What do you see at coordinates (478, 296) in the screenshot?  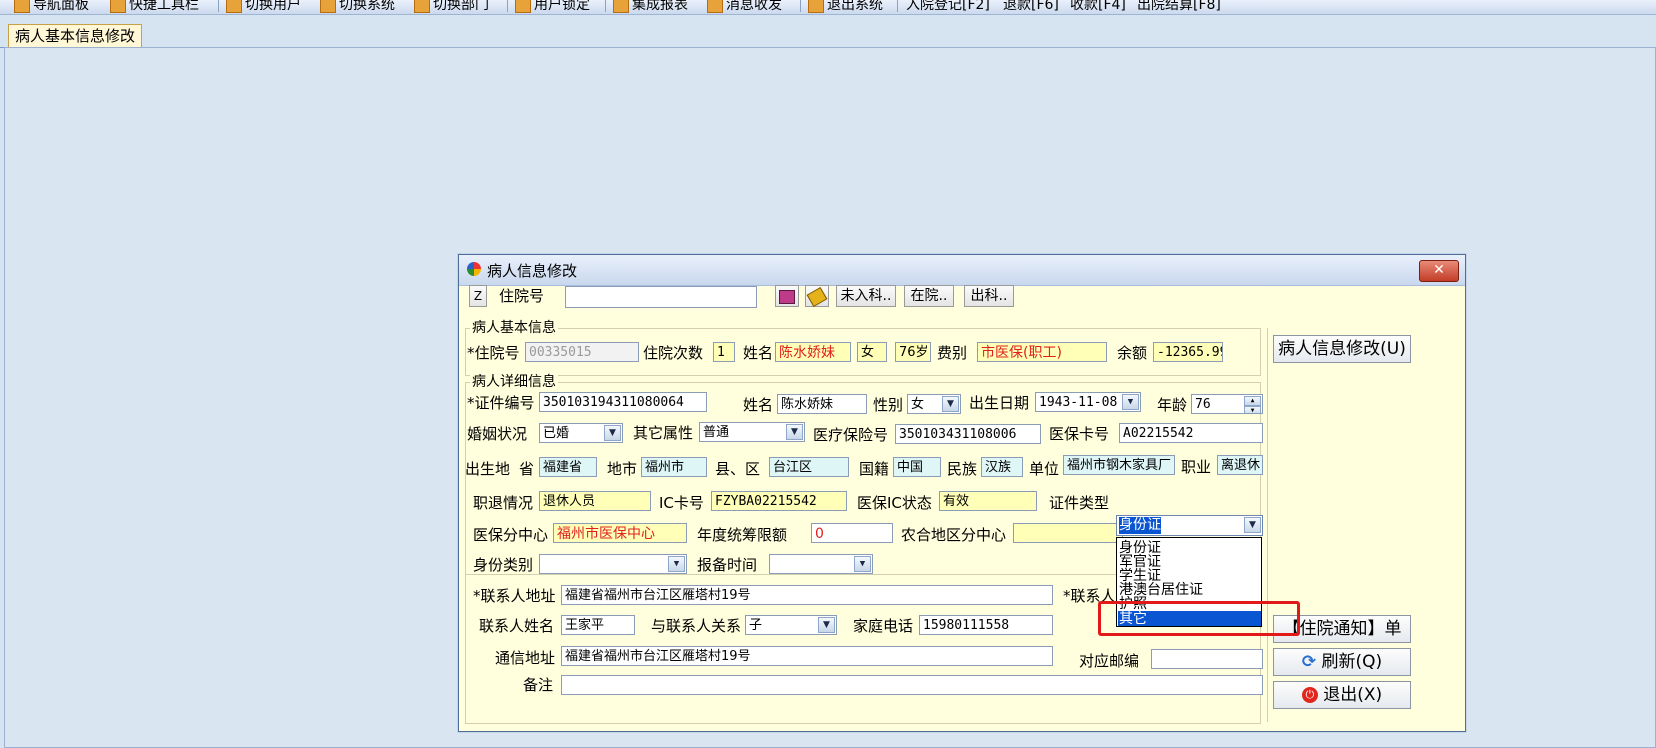 I see `z-button: Z` at bounding box center [478, 296].